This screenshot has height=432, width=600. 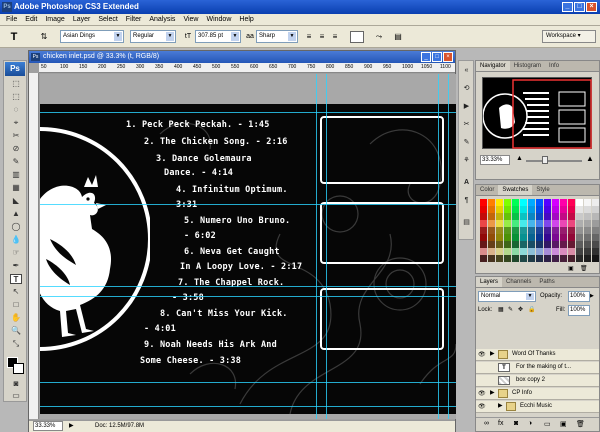 I want to click on character-panel-icon: ▤, so click(x=398, y=37).